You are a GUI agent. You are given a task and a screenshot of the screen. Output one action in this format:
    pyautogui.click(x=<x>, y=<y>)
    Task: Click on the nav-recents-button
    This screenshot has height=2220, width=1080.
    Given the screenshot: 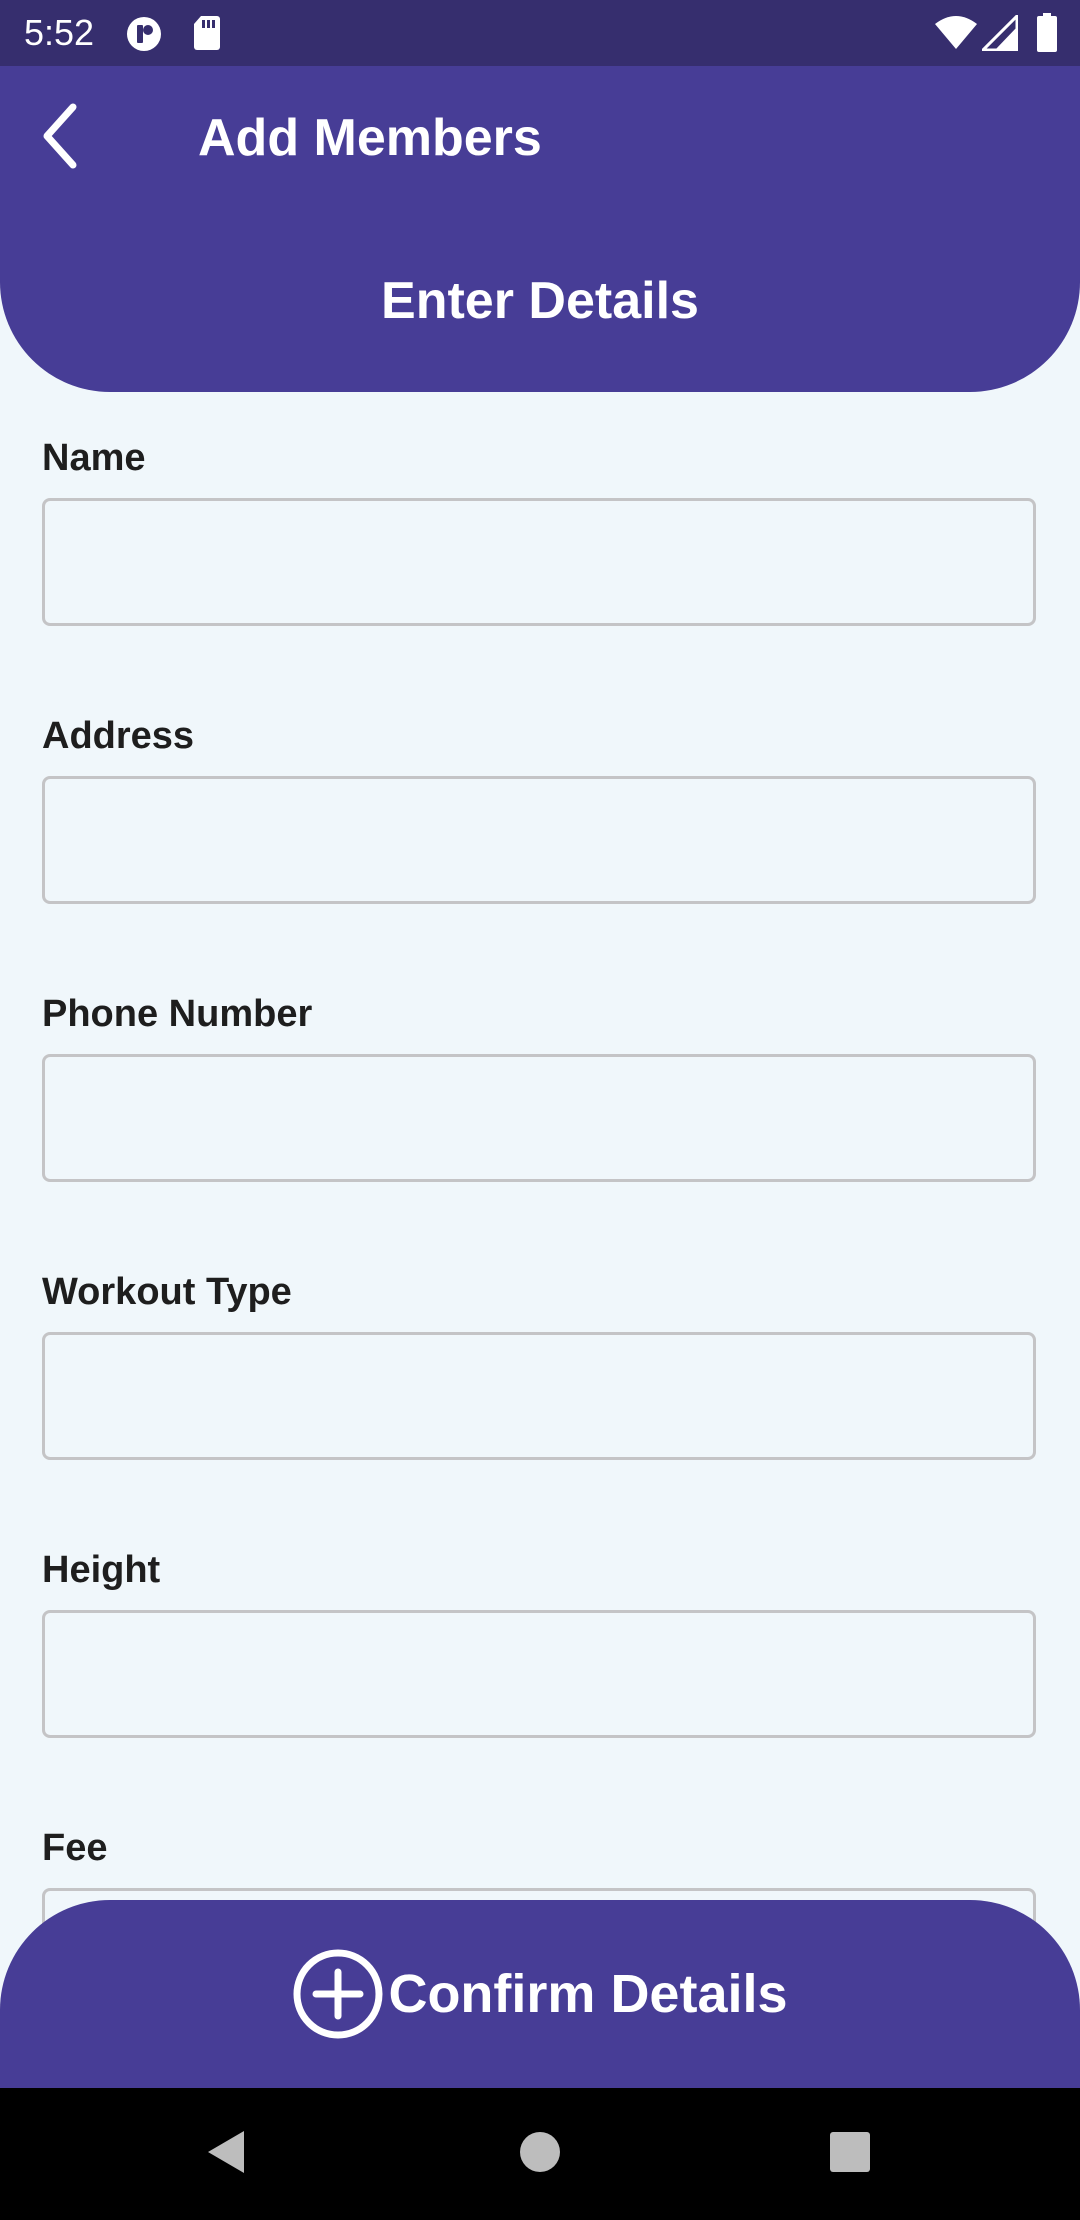 What is the action you would take?
    pyautogui.click(x=850, y=2154)
    